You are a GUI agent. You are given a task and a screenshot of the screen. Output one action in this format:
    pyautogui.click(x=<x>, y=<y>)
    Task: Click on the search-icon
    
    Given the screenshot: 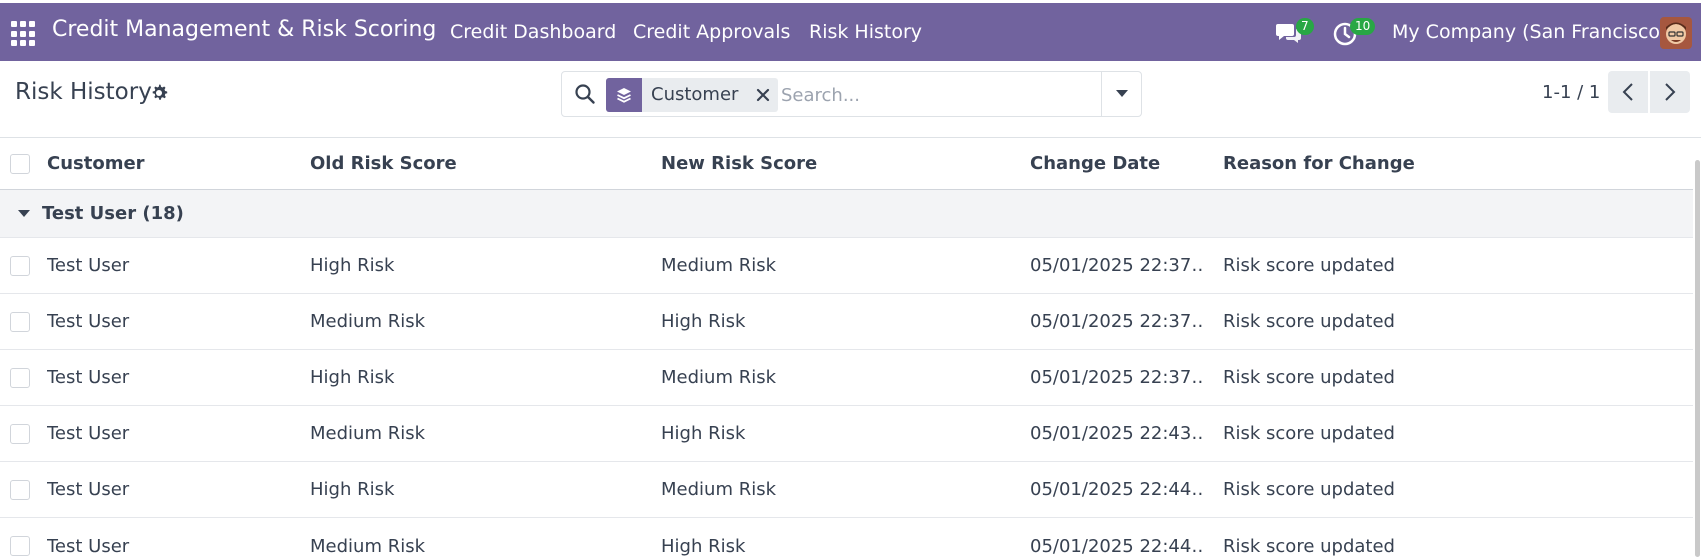 What is the action you would take?
    pyautogui.click(x=585, y=94)
    